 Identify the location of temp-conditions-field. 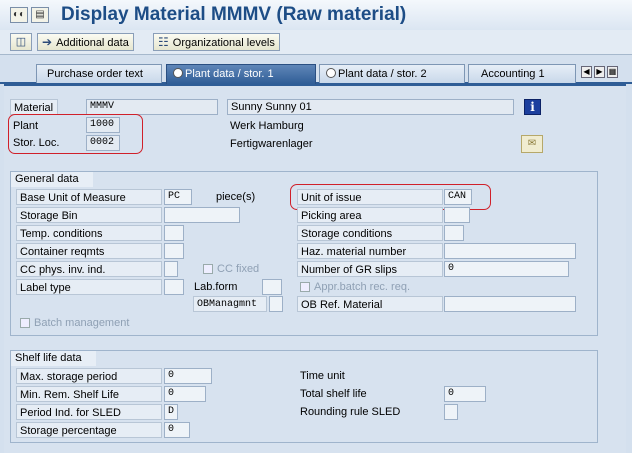
(174, 233).